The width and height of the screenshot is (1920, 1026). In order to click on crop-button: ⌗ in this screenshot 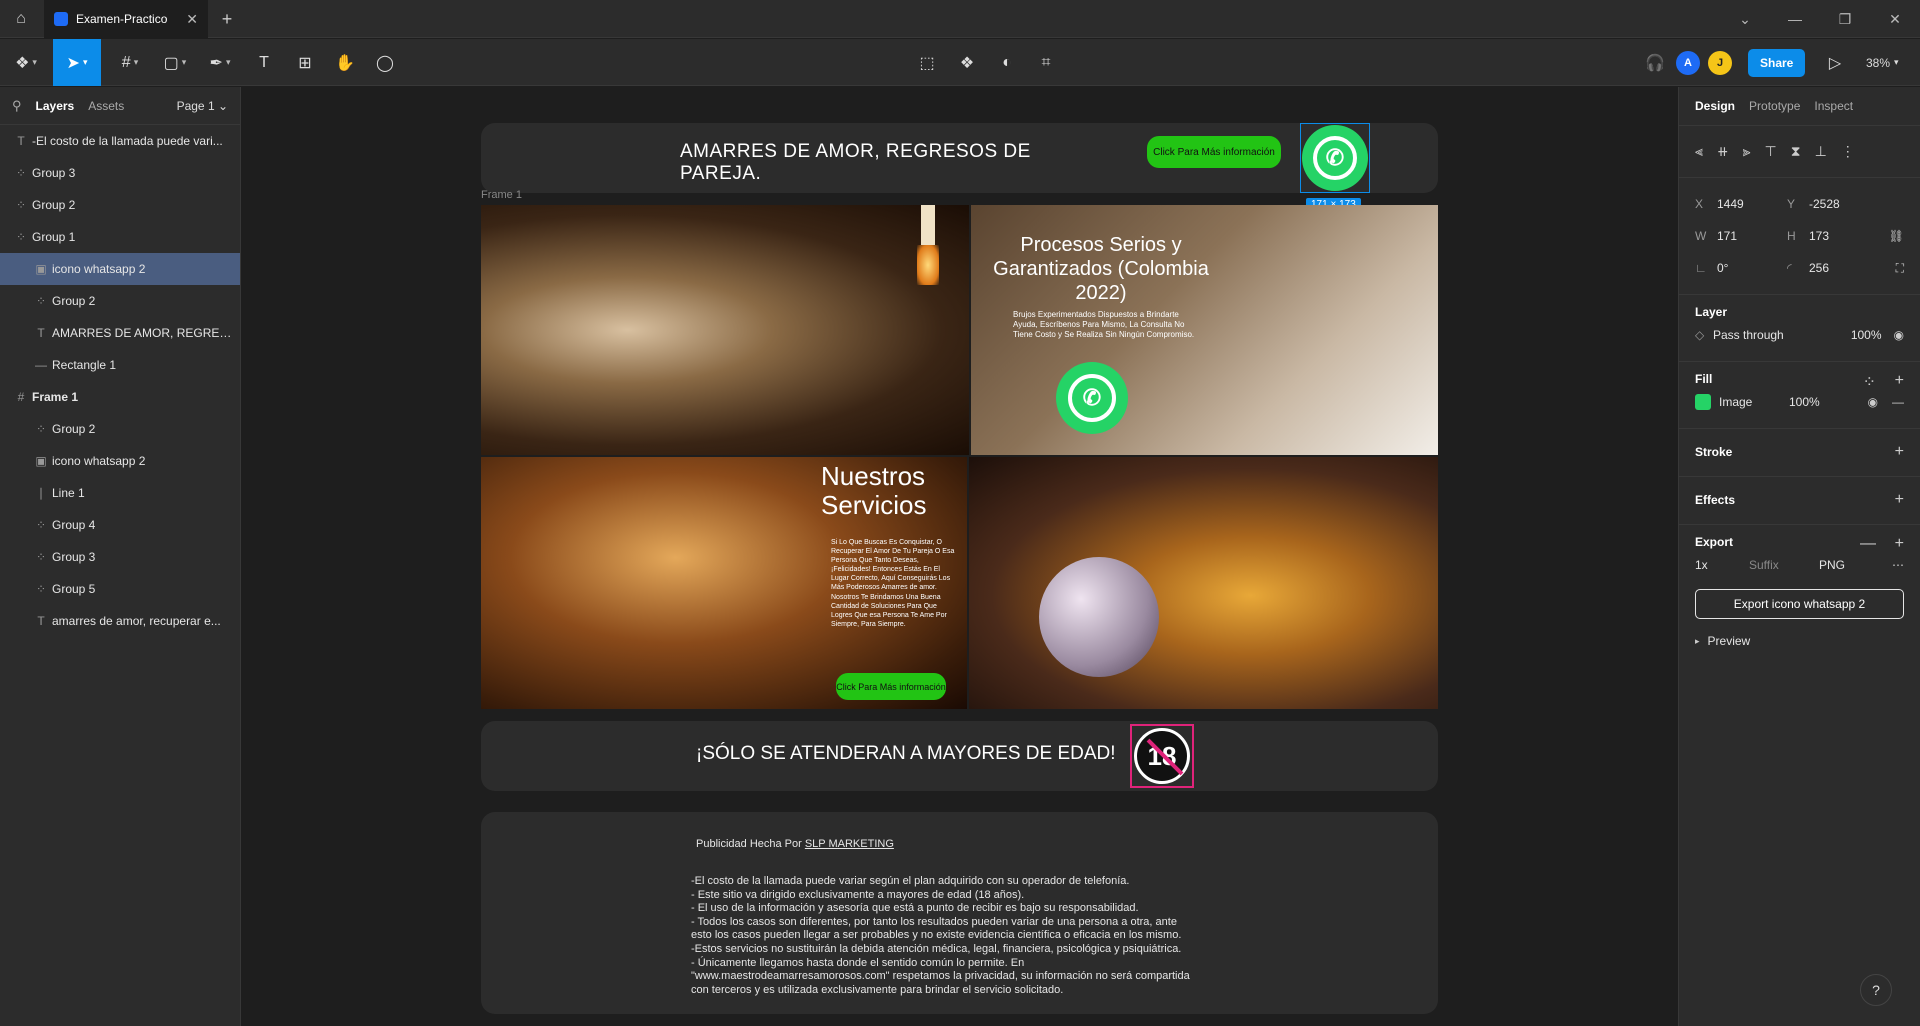, I will do `click(1046, 62)`.